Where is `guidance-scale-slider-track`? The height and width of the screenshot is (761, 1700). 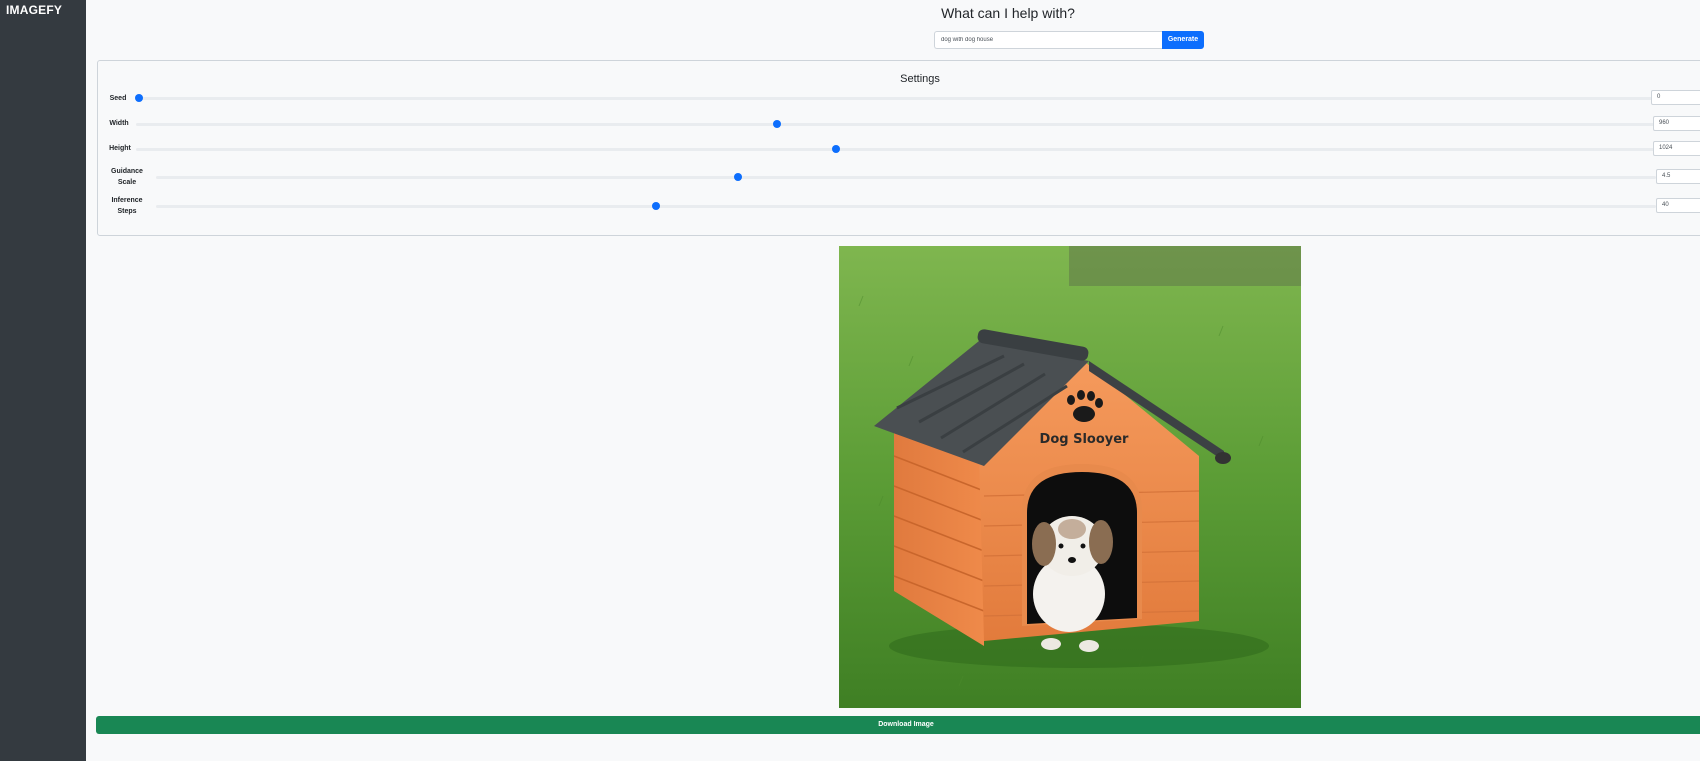 guidance-scale-slider-track is located at coordinates (906, 177).